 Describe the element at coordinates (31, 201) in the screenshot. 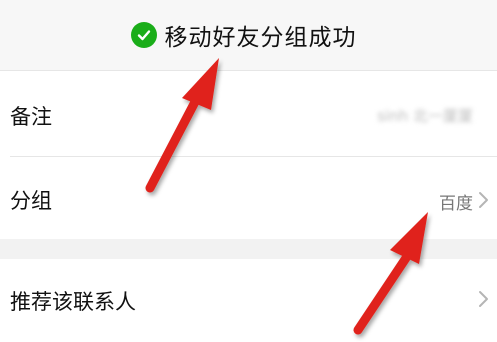

I see `group-label: 分组` at that location.